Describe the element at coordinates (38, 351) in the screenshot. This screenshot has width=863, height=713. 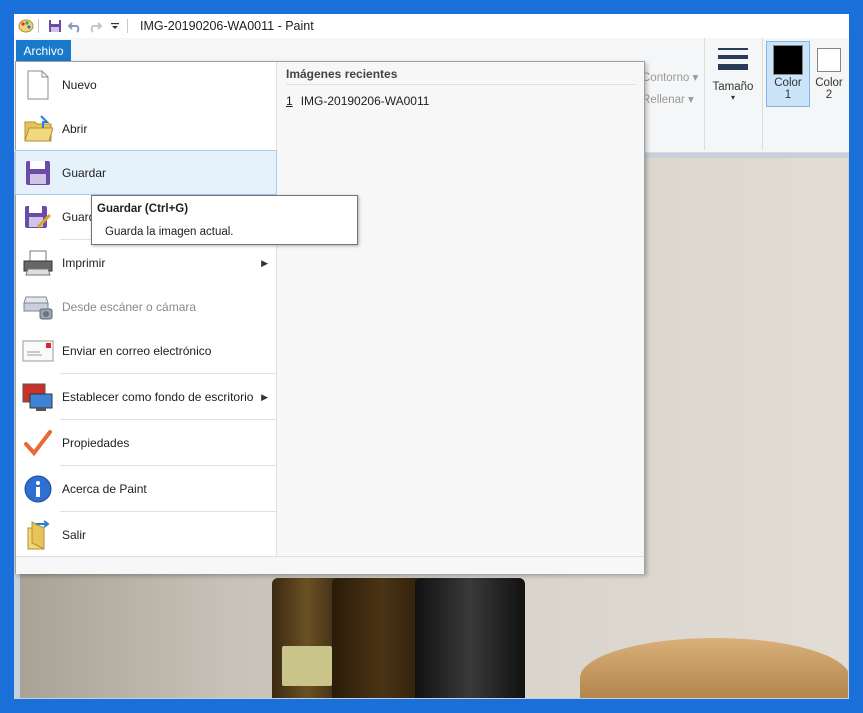
I see `email-icon` at that location.